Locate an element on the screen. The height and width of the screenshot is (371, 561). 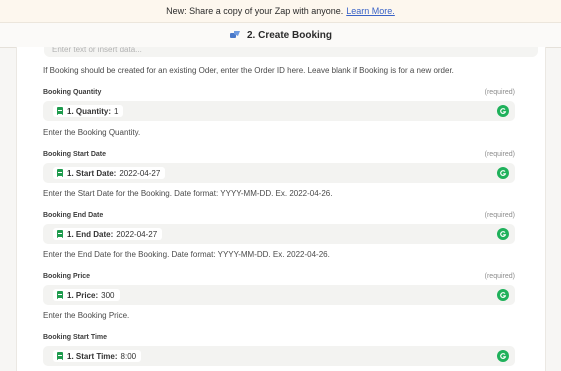
data-pill: 1. Start Time: 8:00 is located at coordinates (97, 356).